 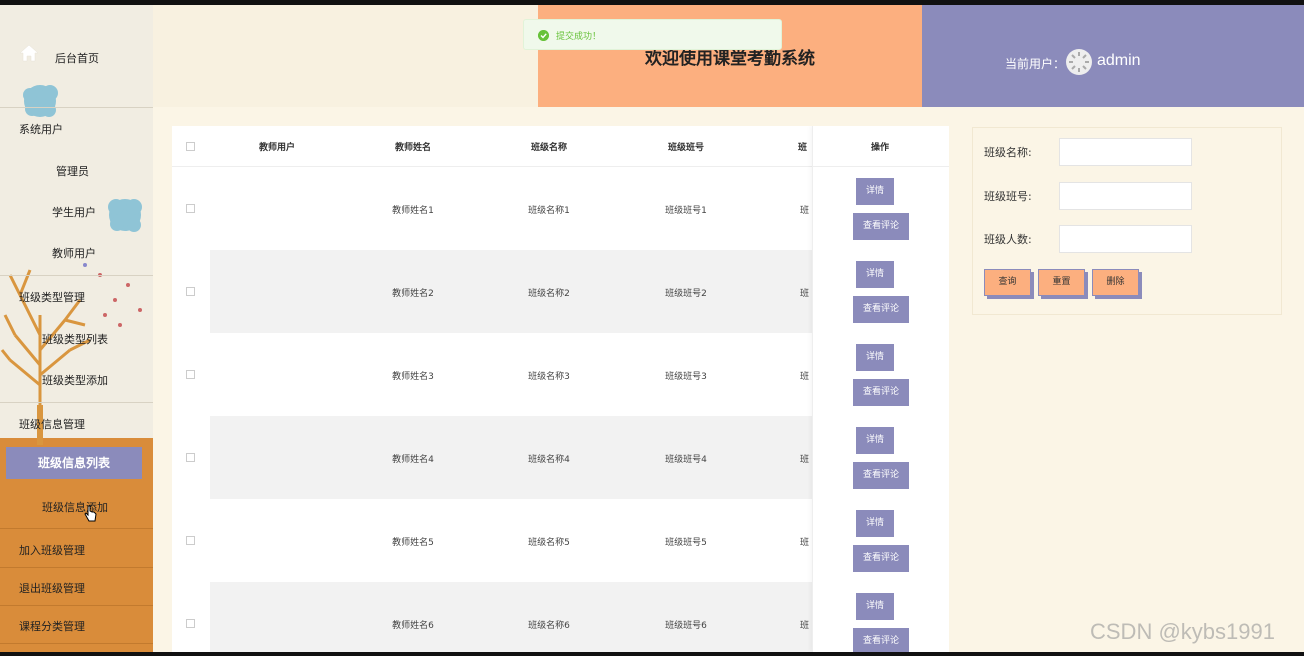 What do you see at coordinates (686, 460) in the screenshot?
I see `cell-class-number: 班级班号4` at bounding box center [686, 460].